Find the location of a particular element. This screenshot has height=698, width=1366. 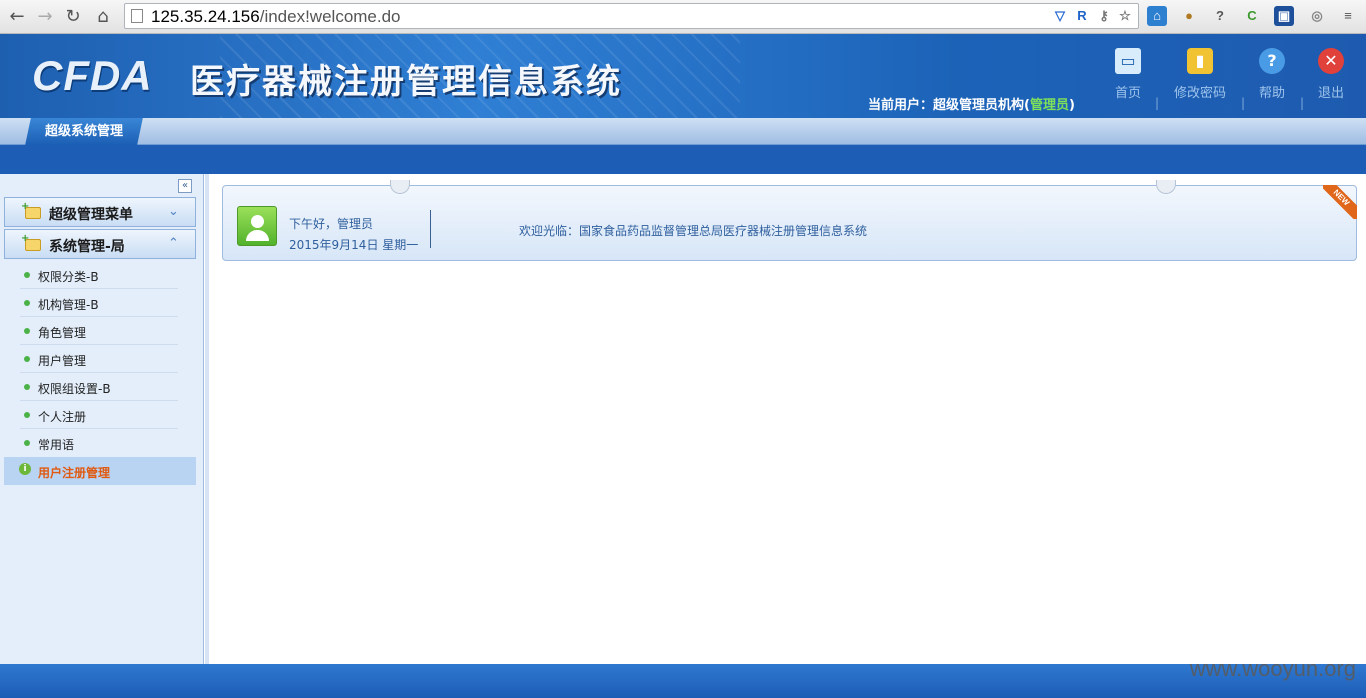

welcome-message: 欢迎光临：国家食品药品监督管理总局医疗器械注册管理信息系统 is located at coordinates (693, 231).